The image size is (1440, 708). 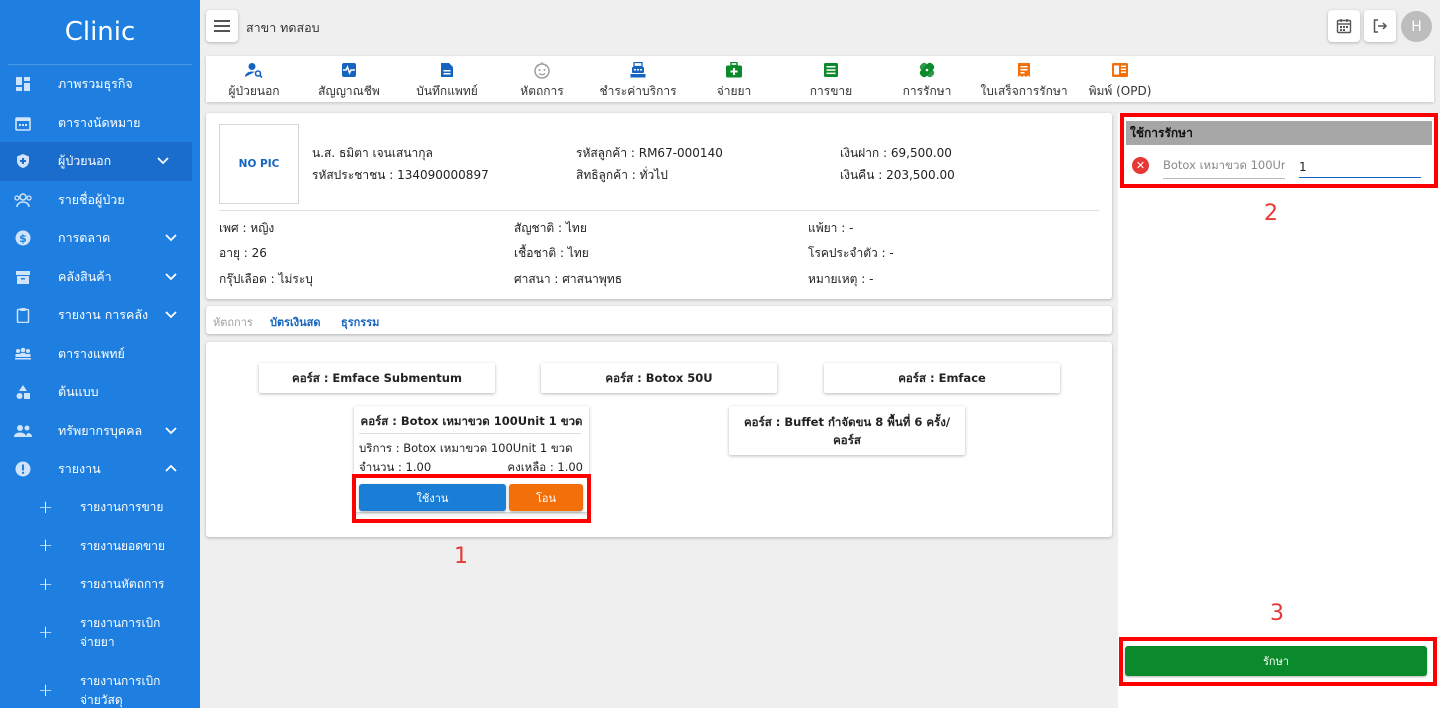 What do you see at coordinates (542, 91) in the screenshot?
I see `module-tab-label: หัตถการ` at bounding box center [542, 91].